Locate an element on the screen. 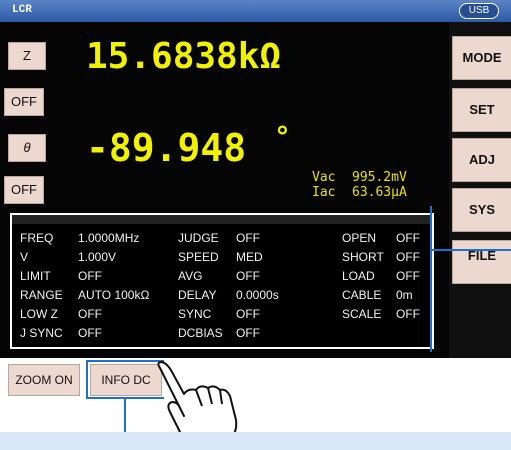 This screenshot has height=450, width=511. usb-indicator: USB is located at coordinates (479, 11).